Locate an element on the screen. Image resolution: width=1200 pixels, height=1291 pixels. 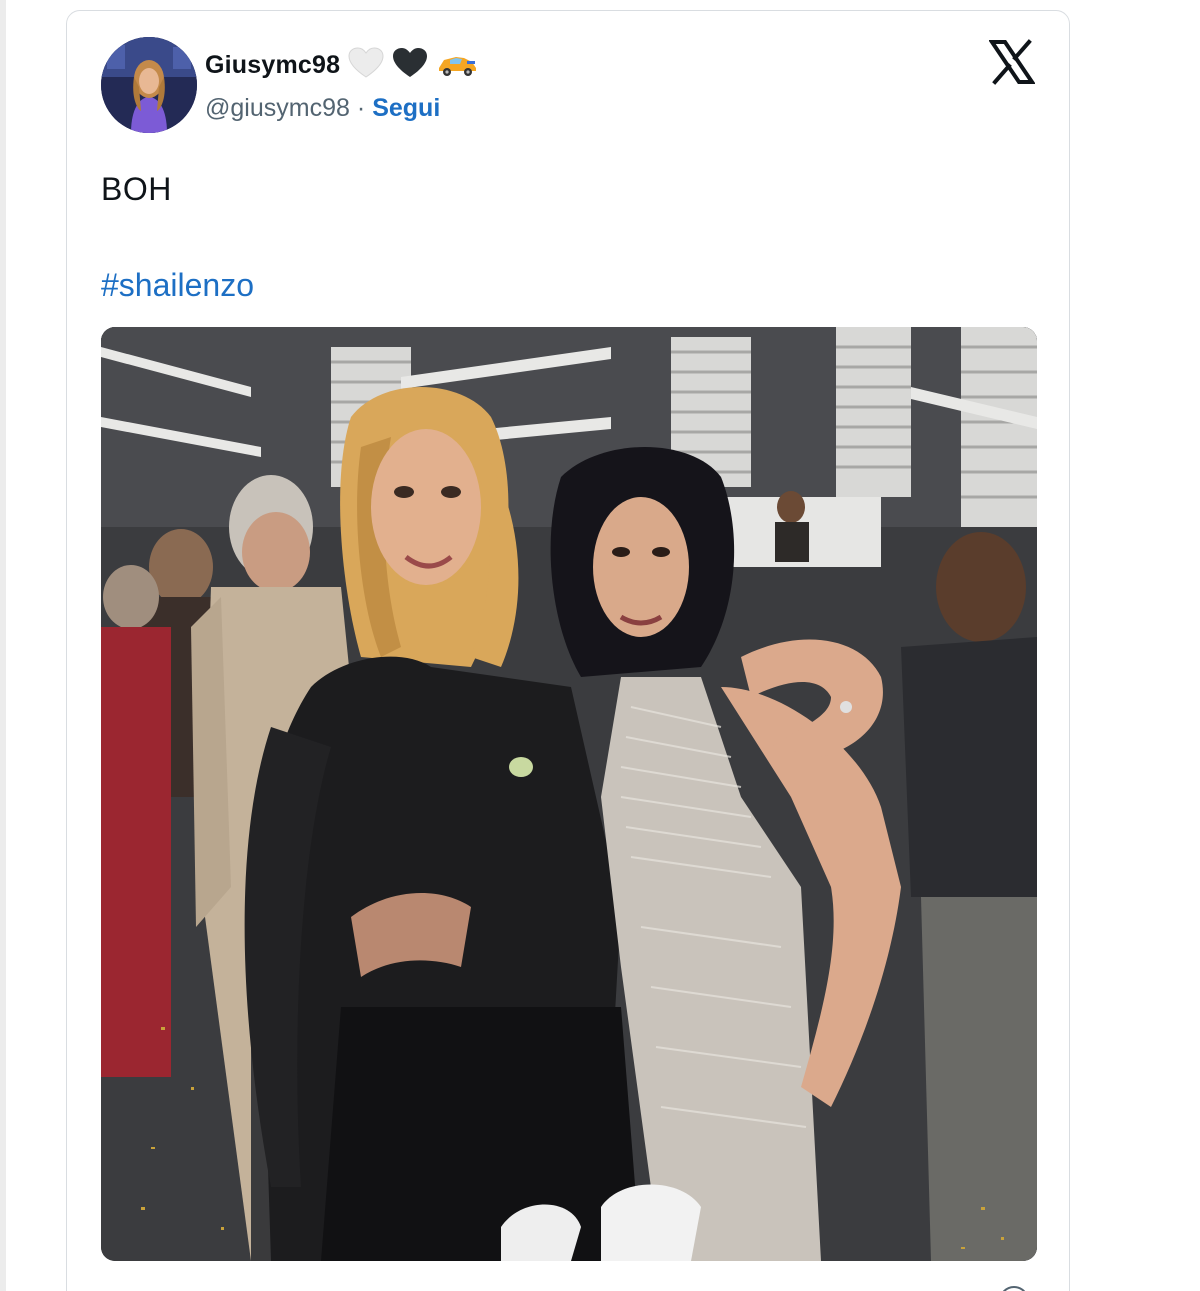
author-name-row: Giusymc98 is located at coordinates (341, 65).